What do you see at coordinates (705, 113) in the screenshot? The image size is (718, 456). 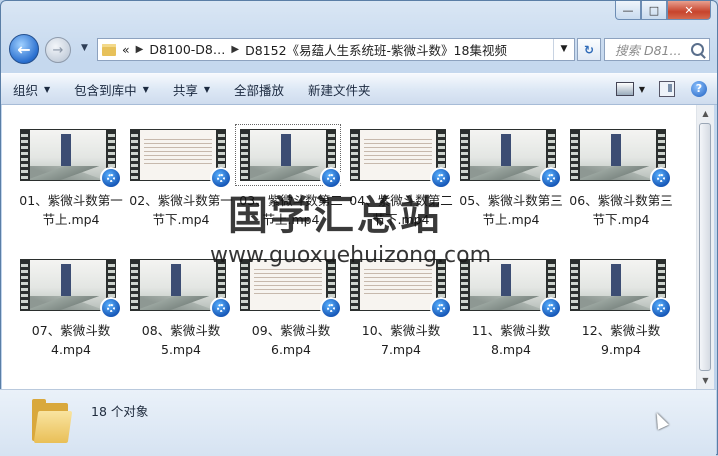 I see `scroll-up-icon: ▲` at bounding box center [705, 113].